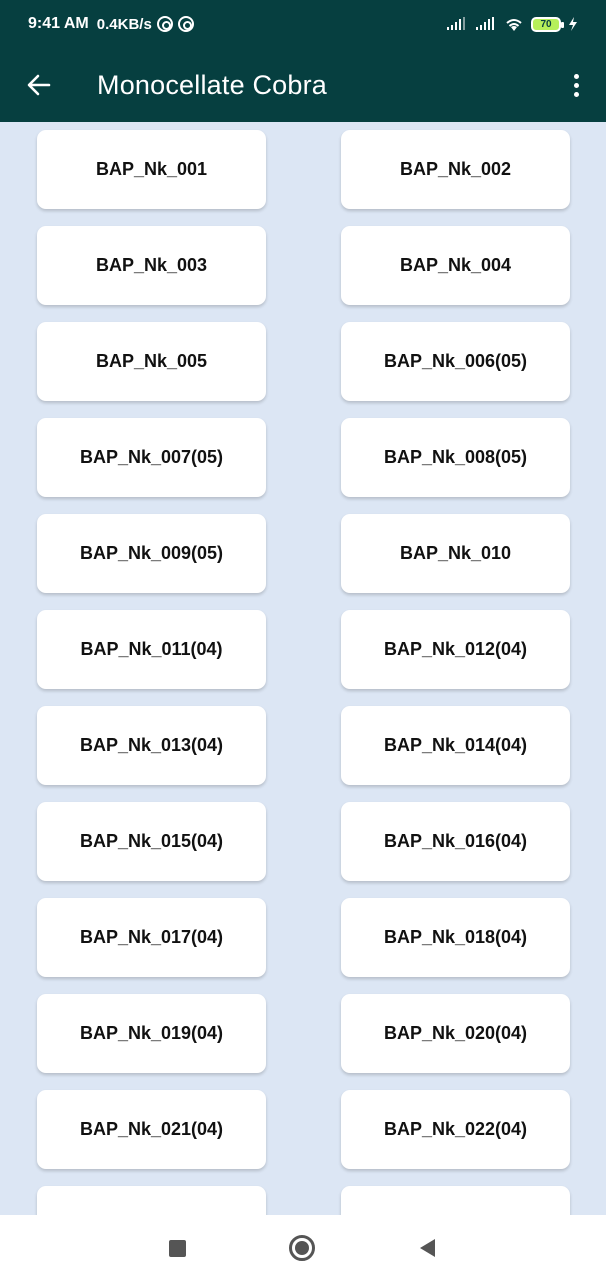 This screenshot has height=1280, width=606. I want to click on system-nav-bar, so click(303, 1247).